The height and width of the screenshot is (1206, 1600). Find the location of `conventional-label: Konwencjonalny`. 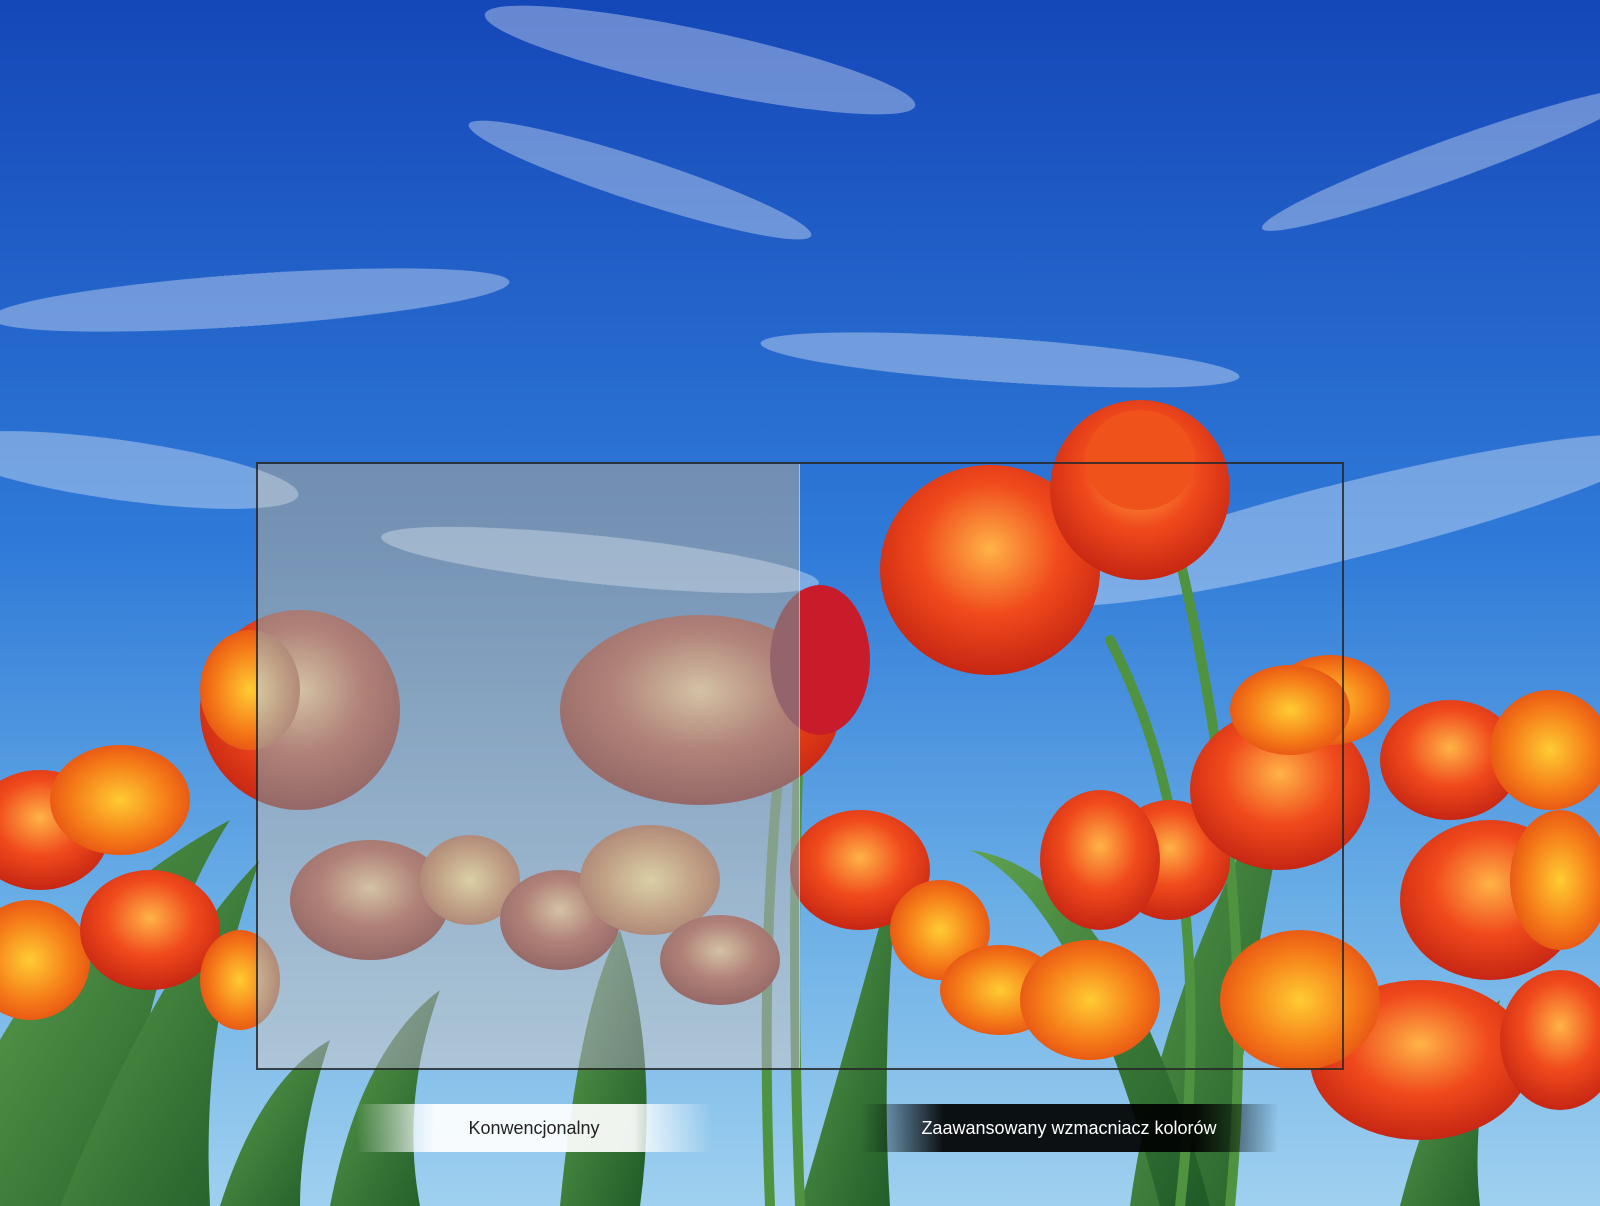

conventional-label: Konwencjonalny is located at coordinates (534, 1128).